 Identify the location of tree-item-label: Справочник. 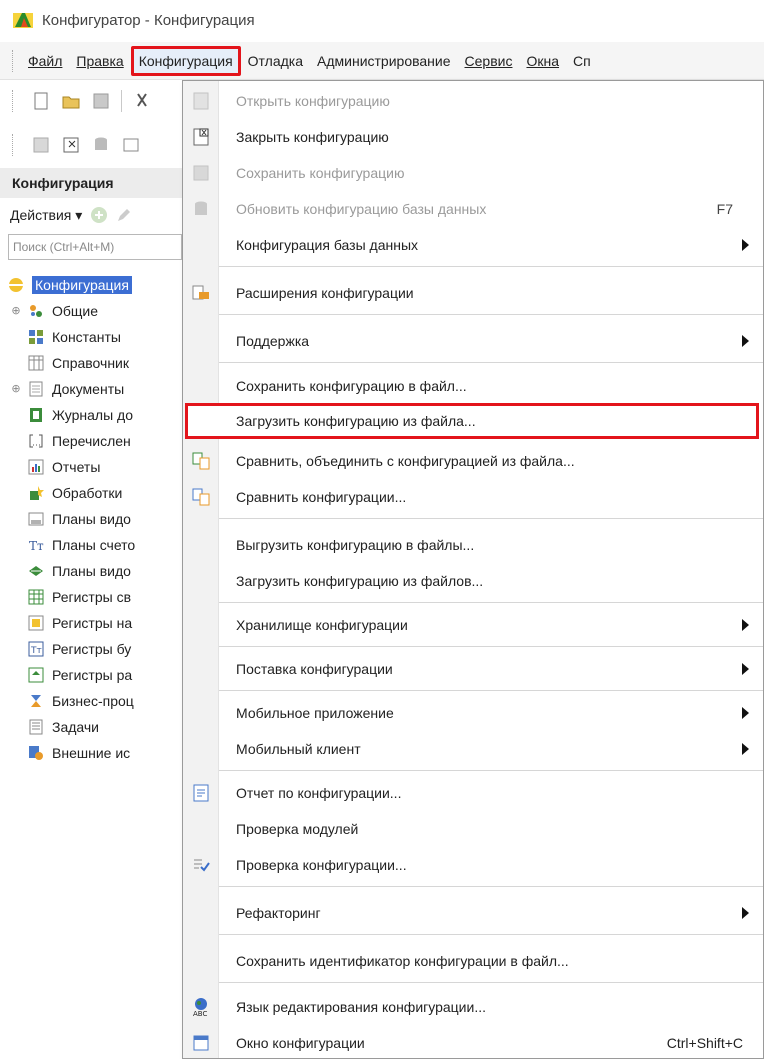
(90, 363).